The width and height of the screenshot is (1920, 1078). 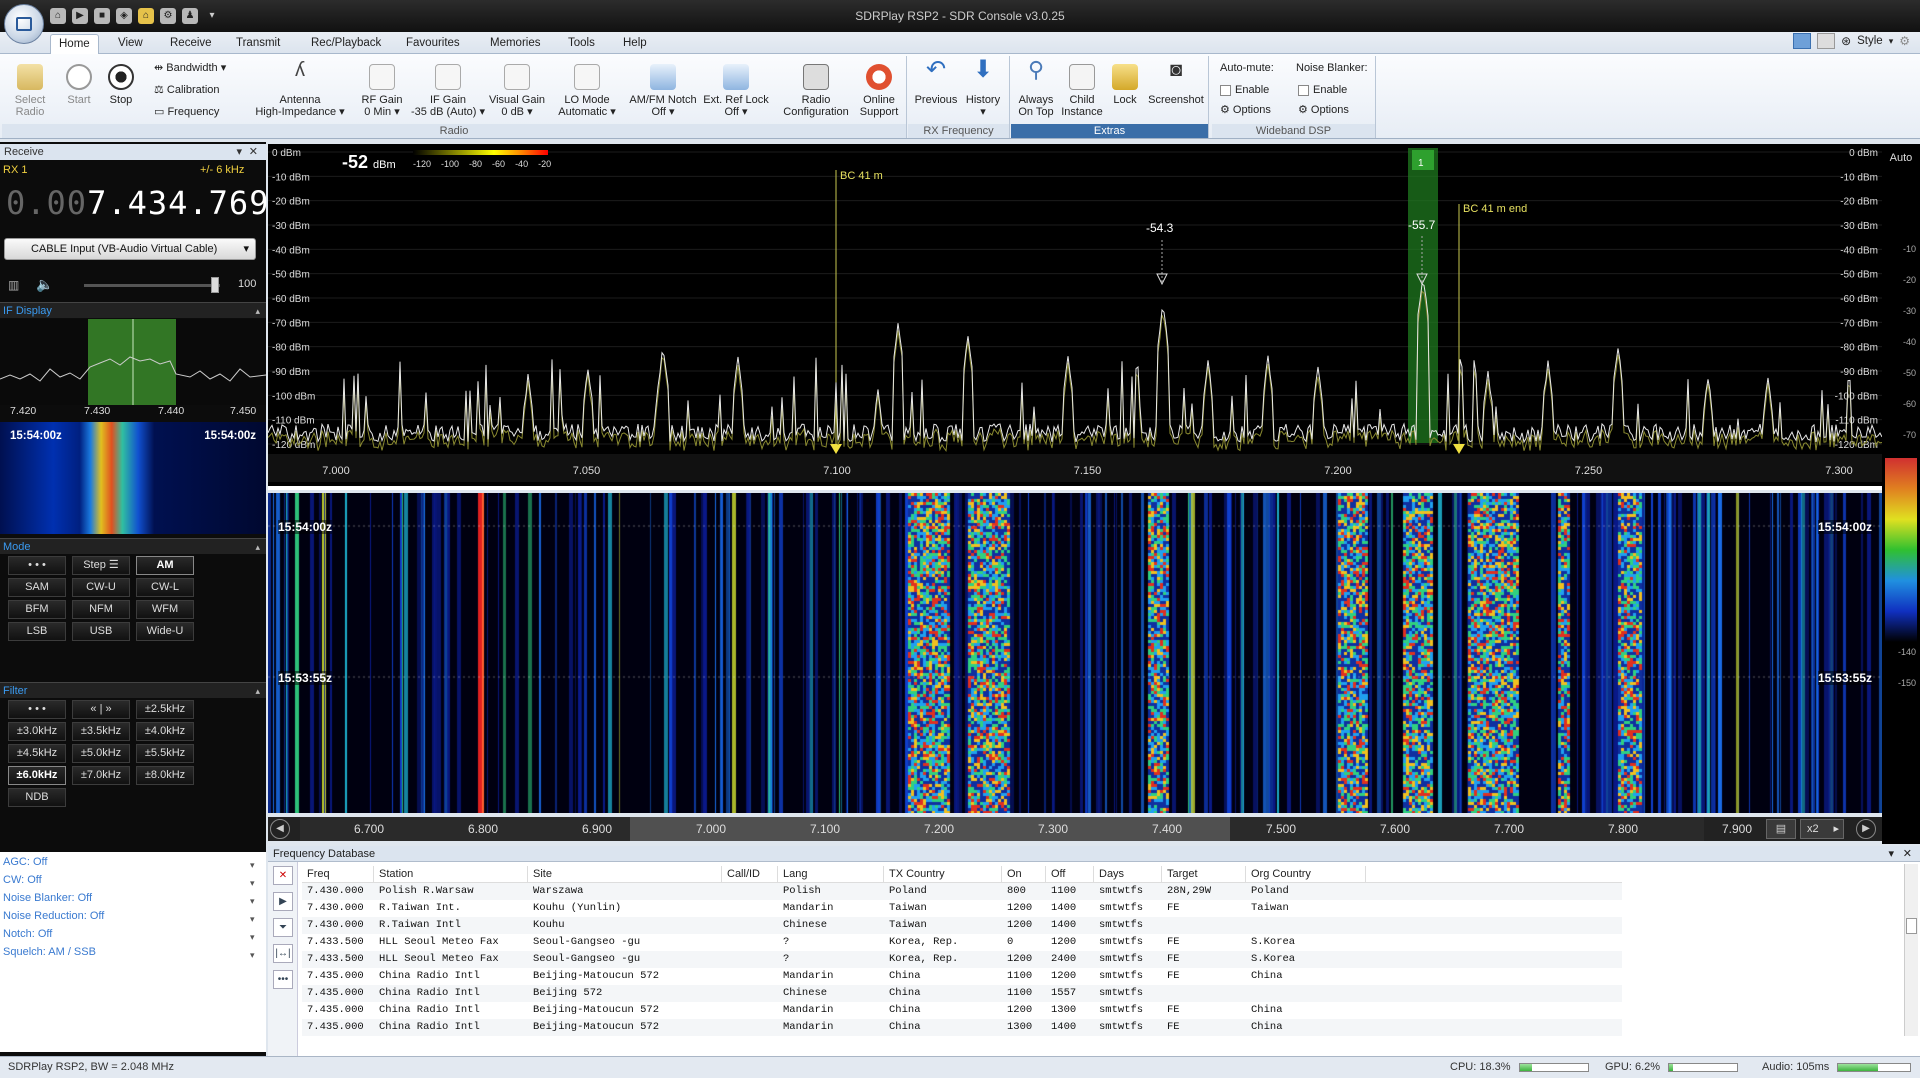 I want to click on always-on-top-button: ⚲ Always On Top, so click(x=1036, y=89).